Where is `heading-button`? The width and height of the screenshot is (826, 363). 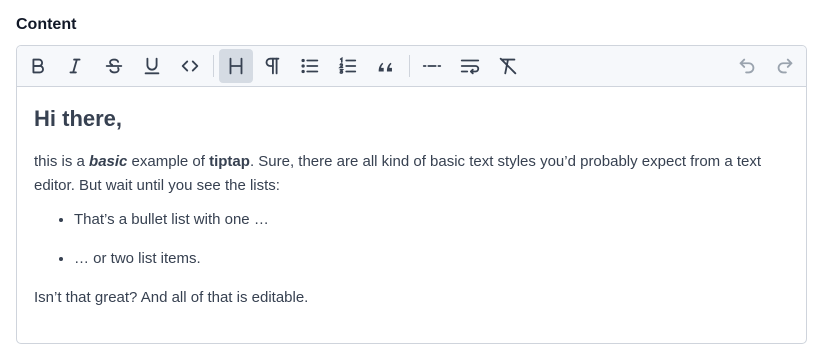
heading-button is located at coordinates (236, 66).